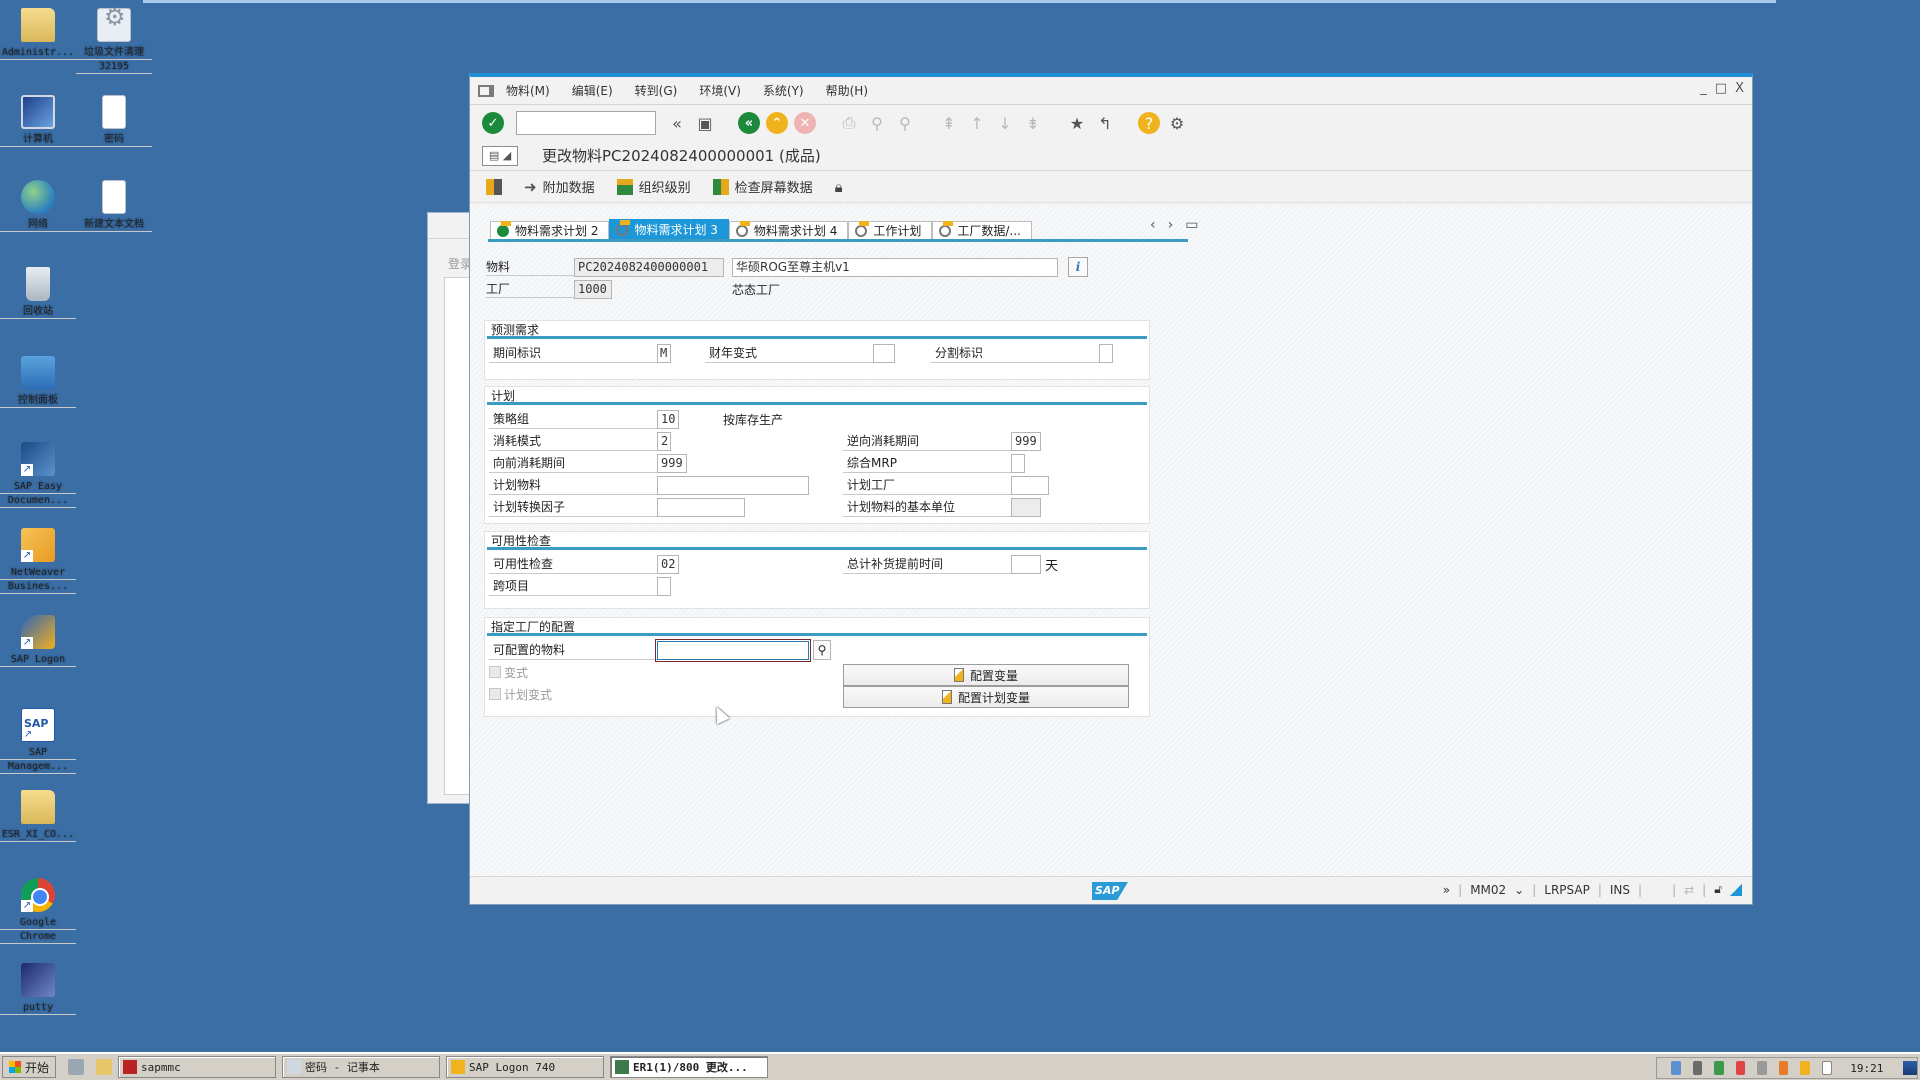  I want to click on config-variant-button: 配置变量, so click(986, 675).